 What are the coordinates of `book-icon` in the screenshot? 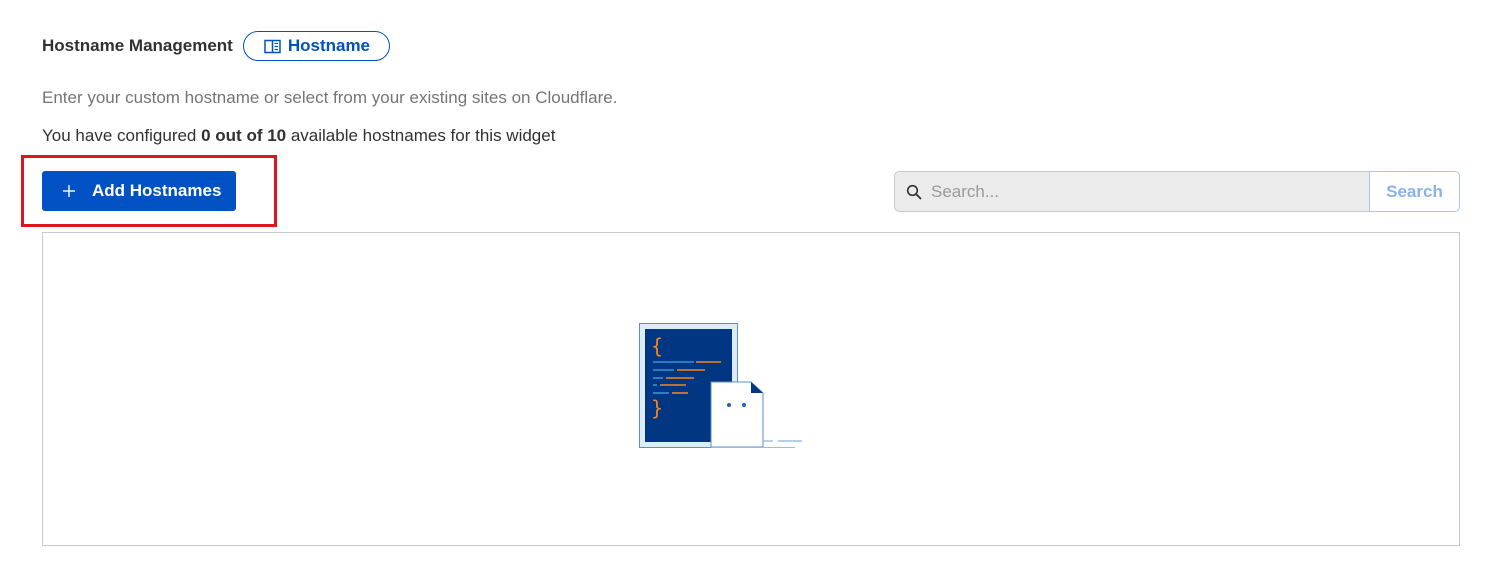 It's located at (272, 46).